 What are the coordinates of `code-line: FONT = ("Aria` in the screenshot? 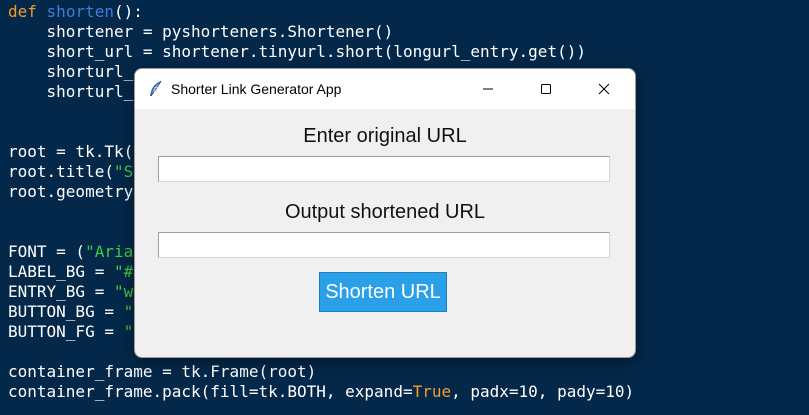 It's located at (70, 252).